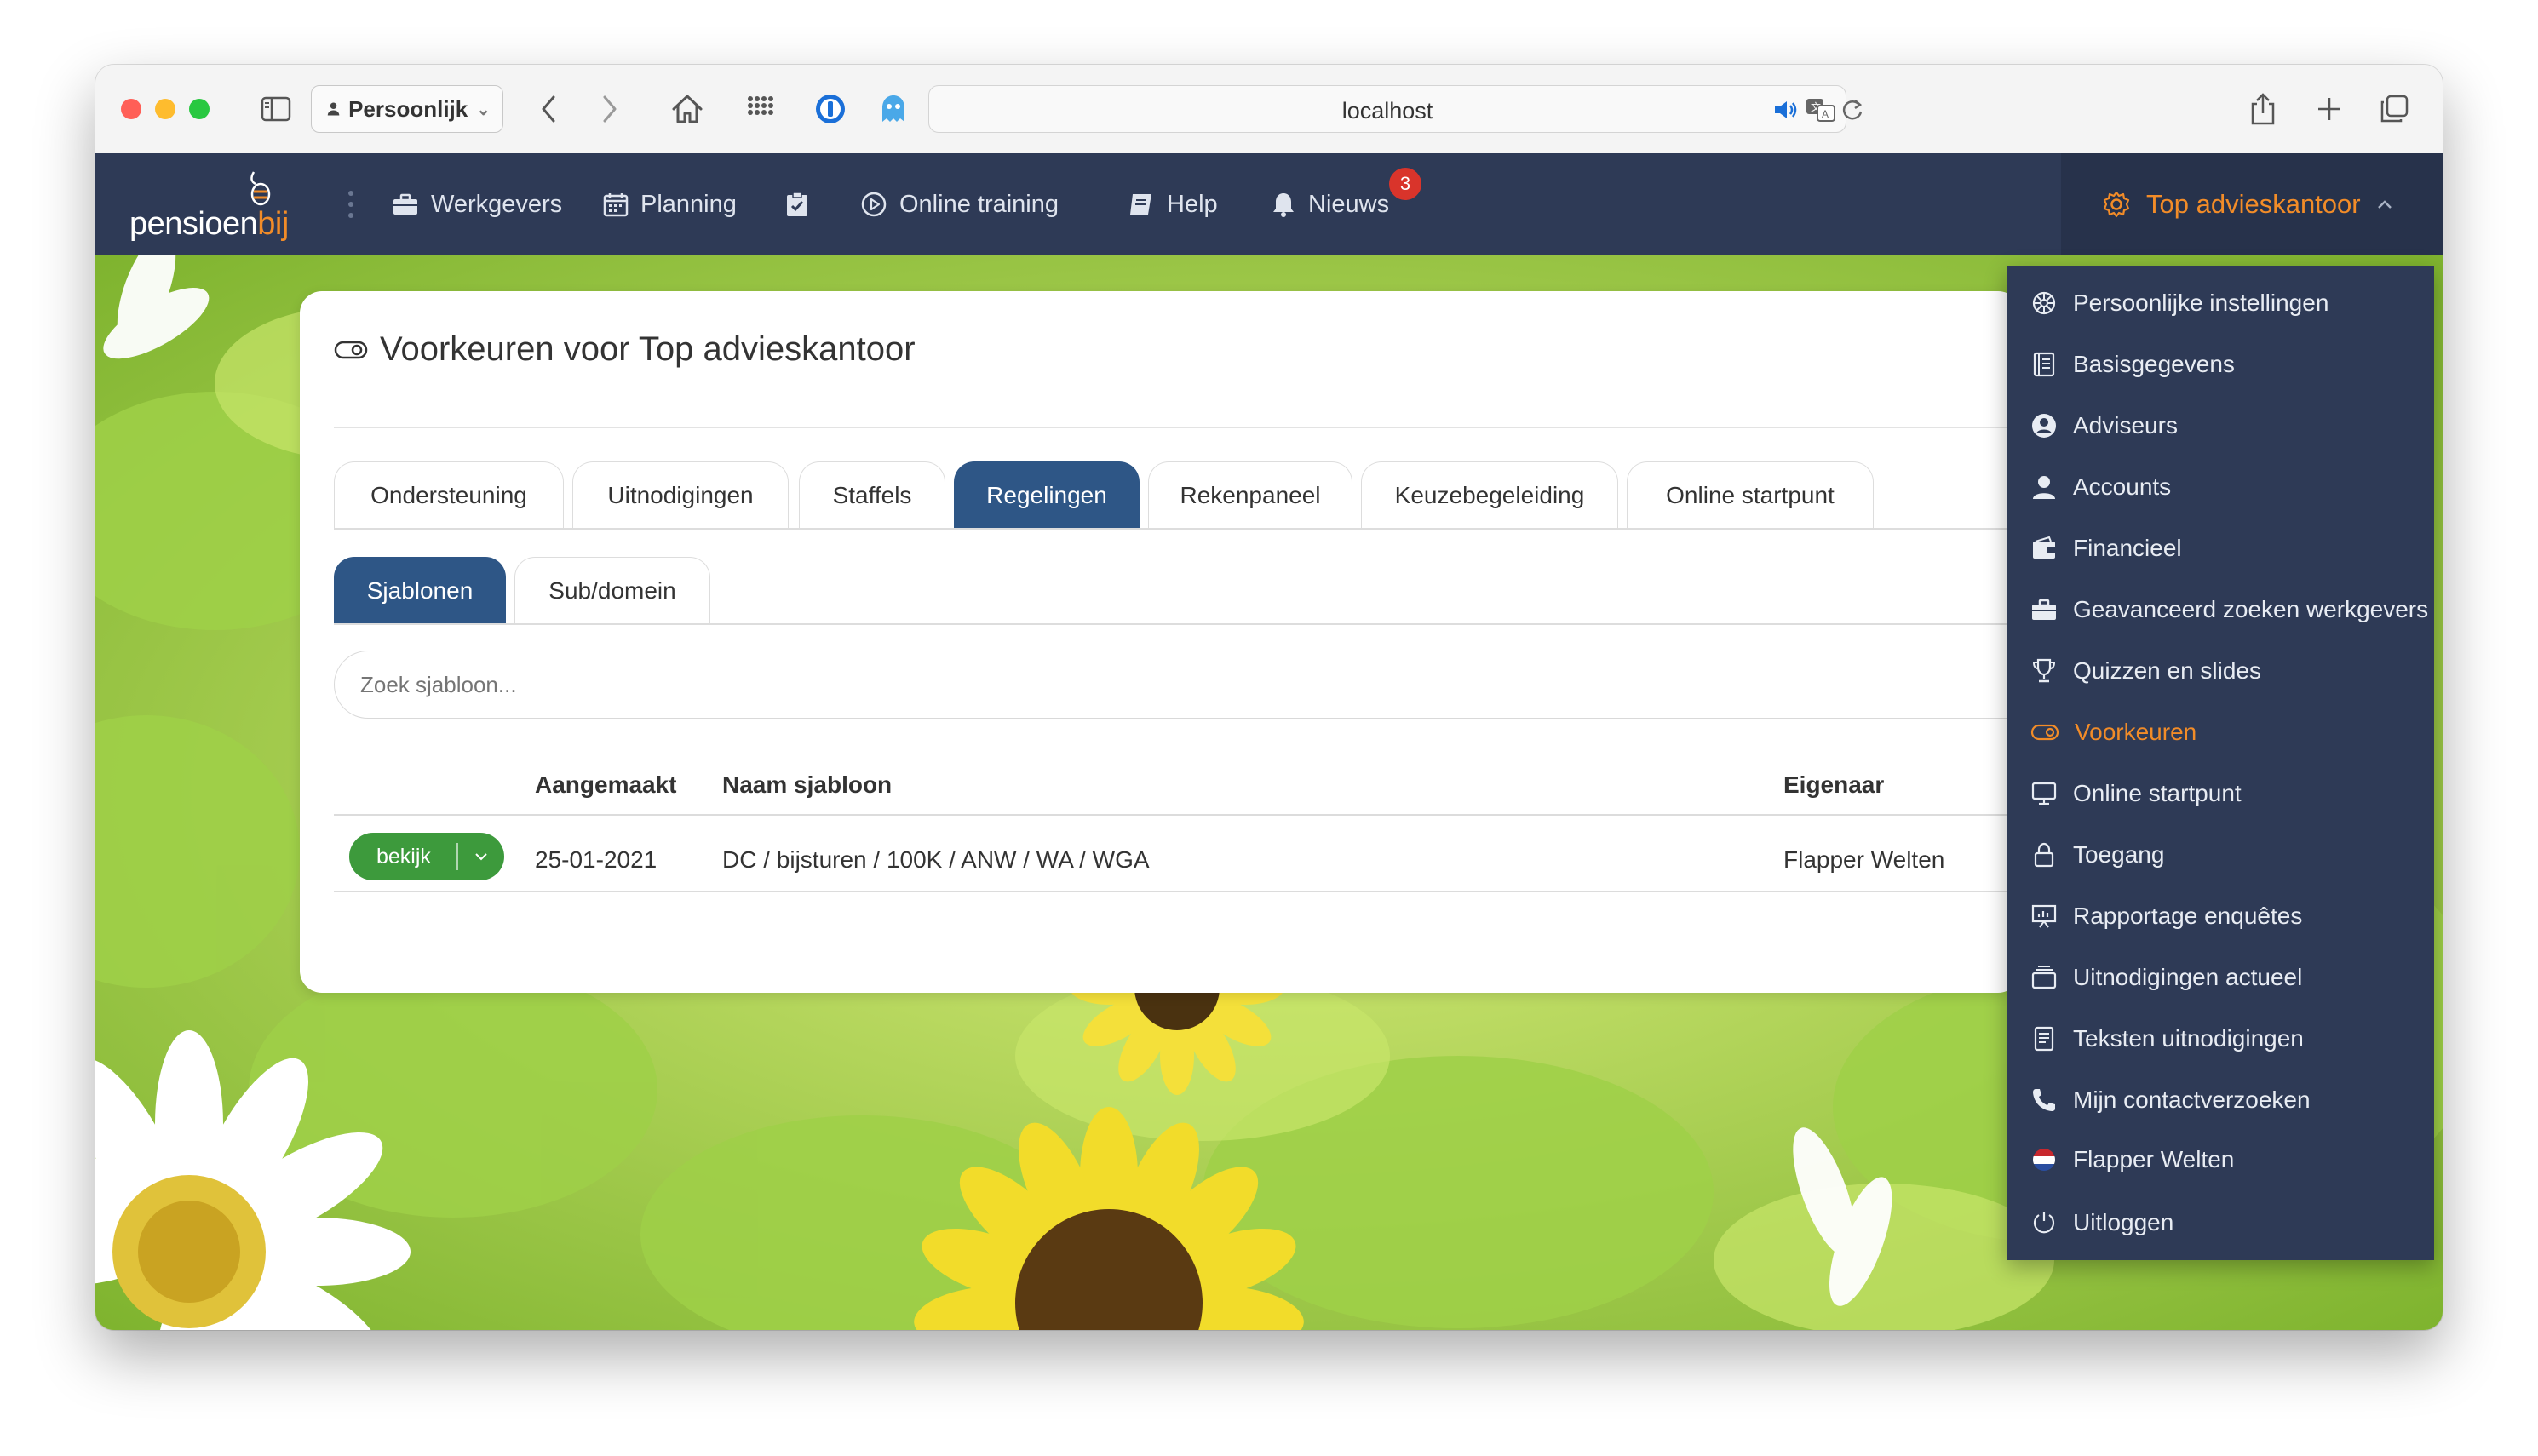 This screenshot has height=1456, width=2538. I want to click on menu-item-uitloggen: Uitloggen, so click(2220, 1222).